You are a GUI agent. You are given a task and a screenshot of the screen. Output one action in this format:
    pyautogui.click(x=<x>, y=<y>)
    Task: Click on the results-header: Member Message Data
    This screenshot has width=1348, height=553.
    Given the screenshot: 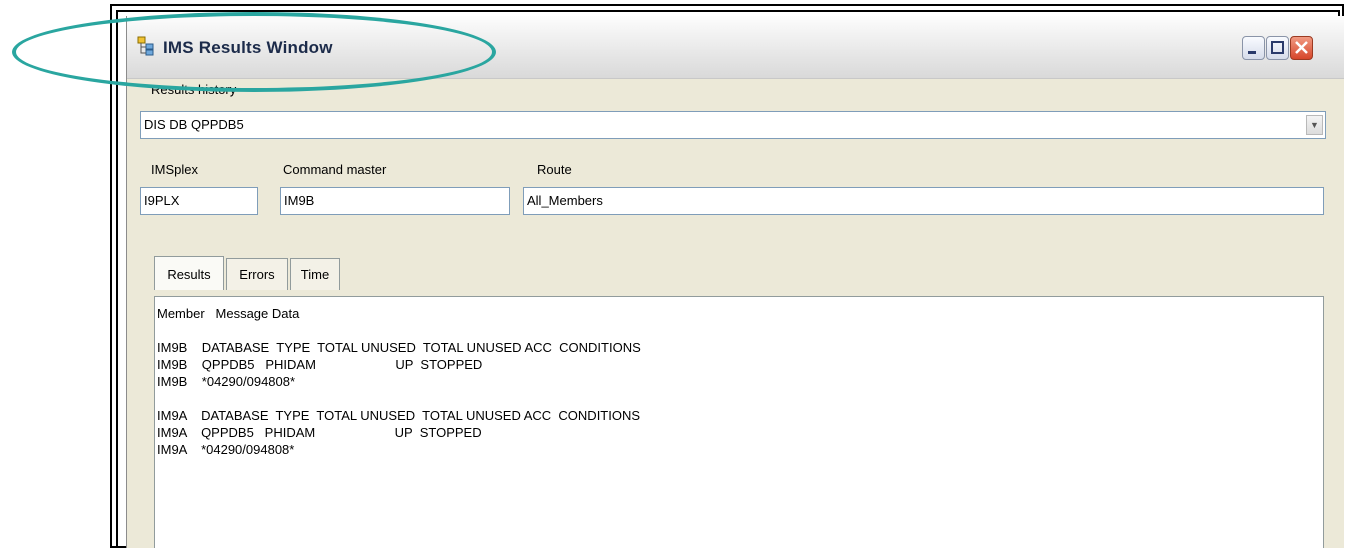 What is the action you would take?
    pyautogui.click(x=228, y=313)
    